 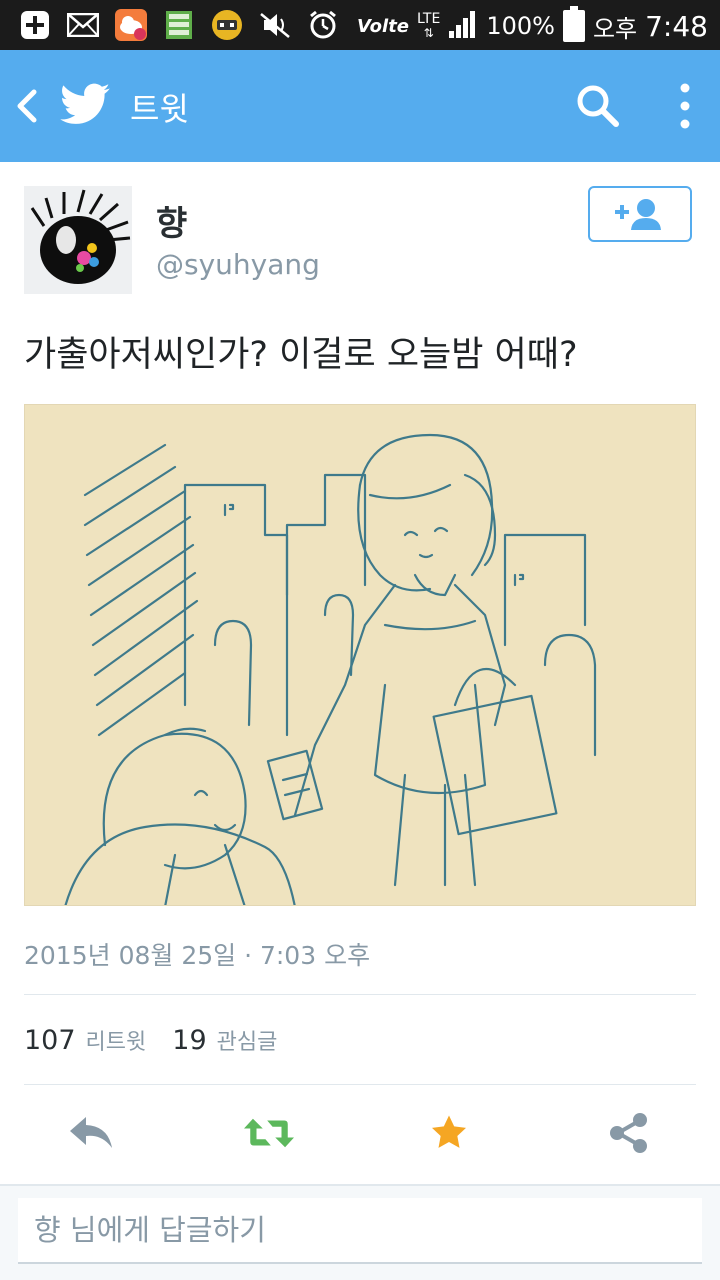 I want to click on share-icon, so click(x=628, y=1133).